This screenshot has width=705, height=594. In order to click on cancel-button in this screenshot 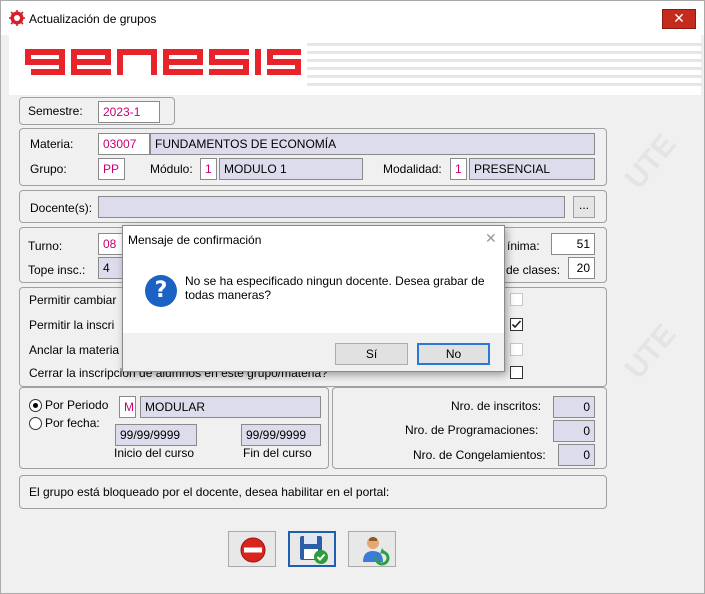, I will do `click(252, 549)`.